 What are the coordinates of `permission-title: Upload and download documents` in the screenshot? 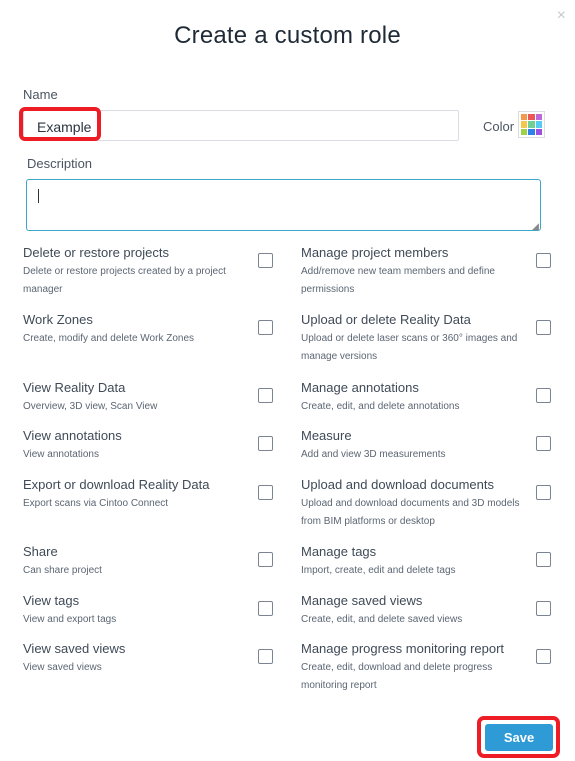 It's located at (397, 484).